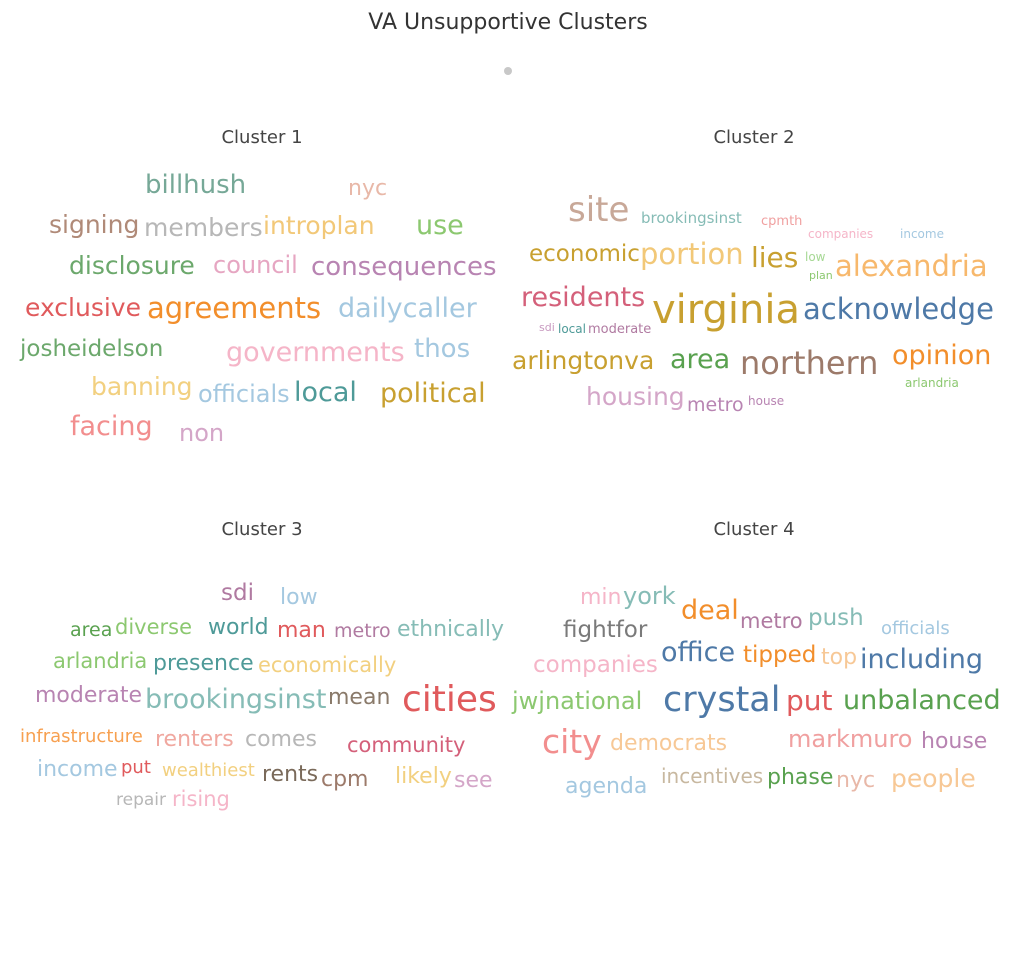  Describe the element at coordinates (142, 386) in the screenshot. I see `word-banning: banning` at that location.